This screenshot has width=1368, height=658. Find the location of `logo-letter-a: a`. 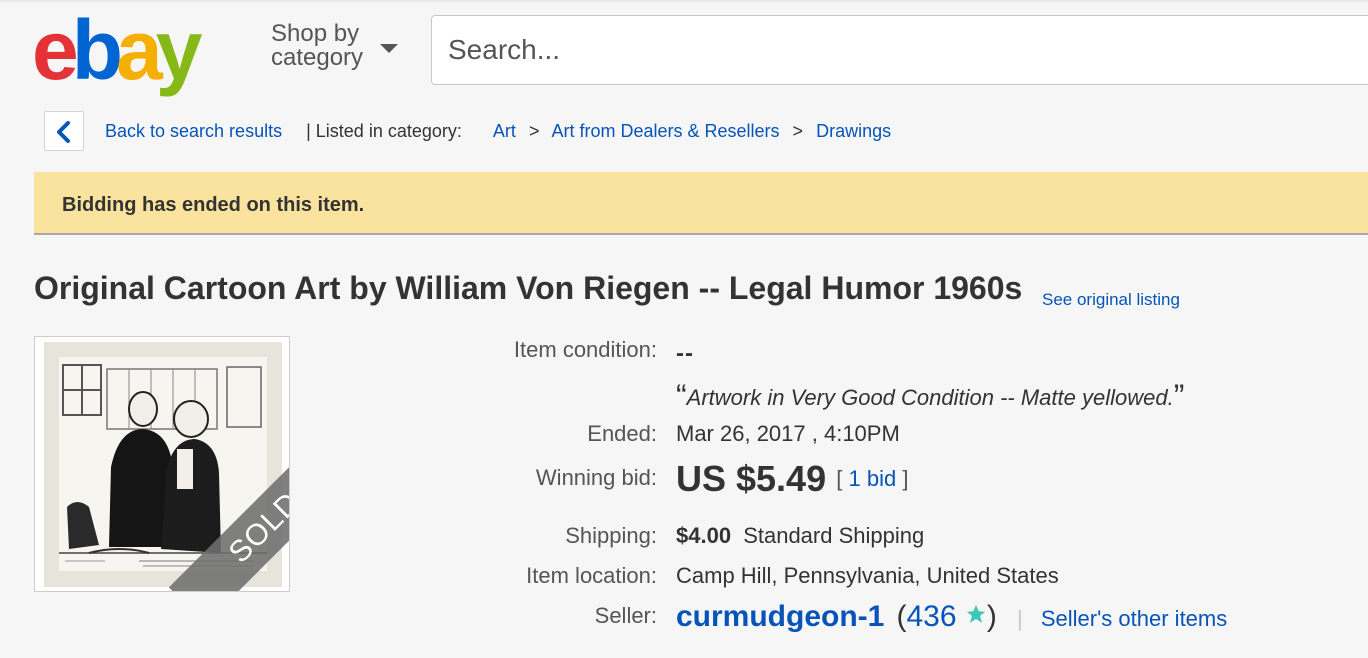

logo-letter-a: a is located at coordinates (139, 50).